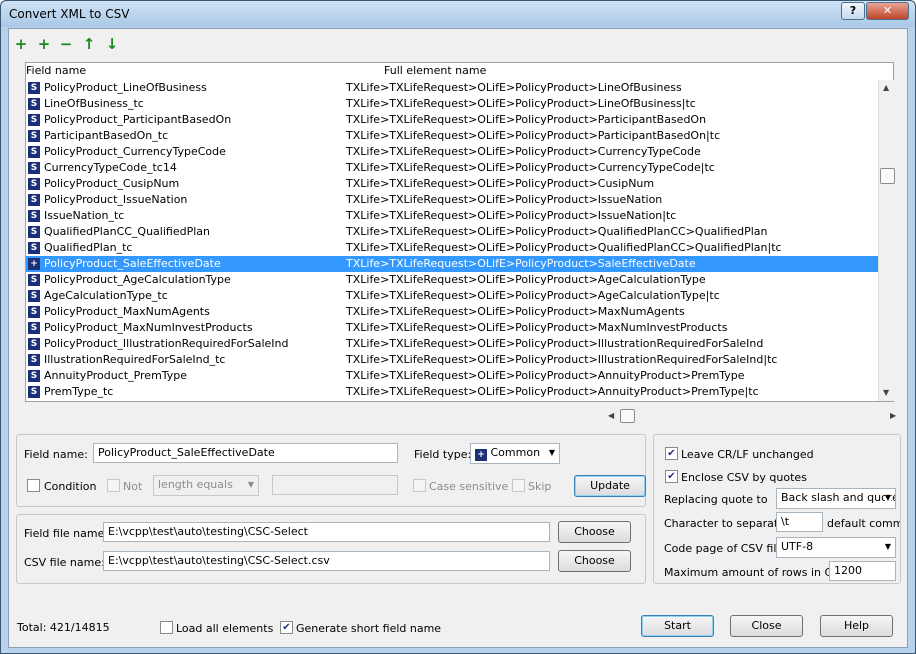  Describe the element at coordinates (66, 44) in the screenshot. I see `remove-icon: −` at that location.